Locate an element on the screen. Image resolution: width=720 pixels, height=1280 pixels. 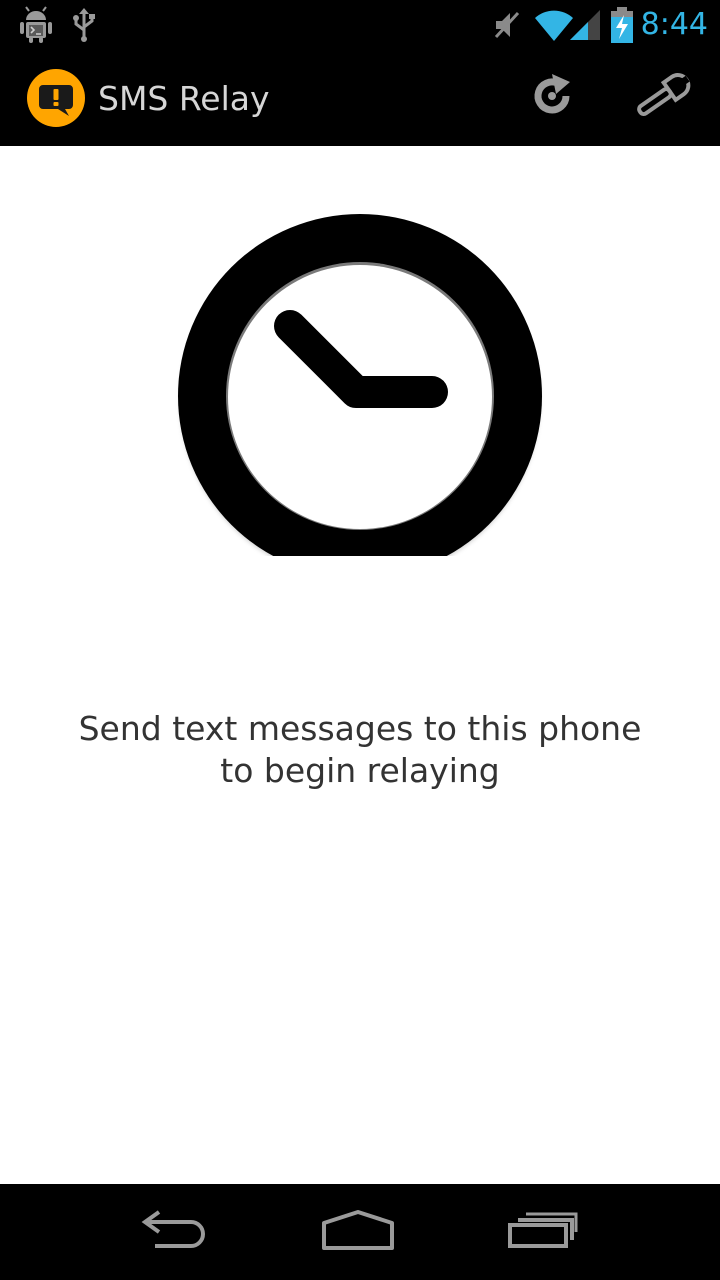
refresh-button is located at coordinates (552, 98).